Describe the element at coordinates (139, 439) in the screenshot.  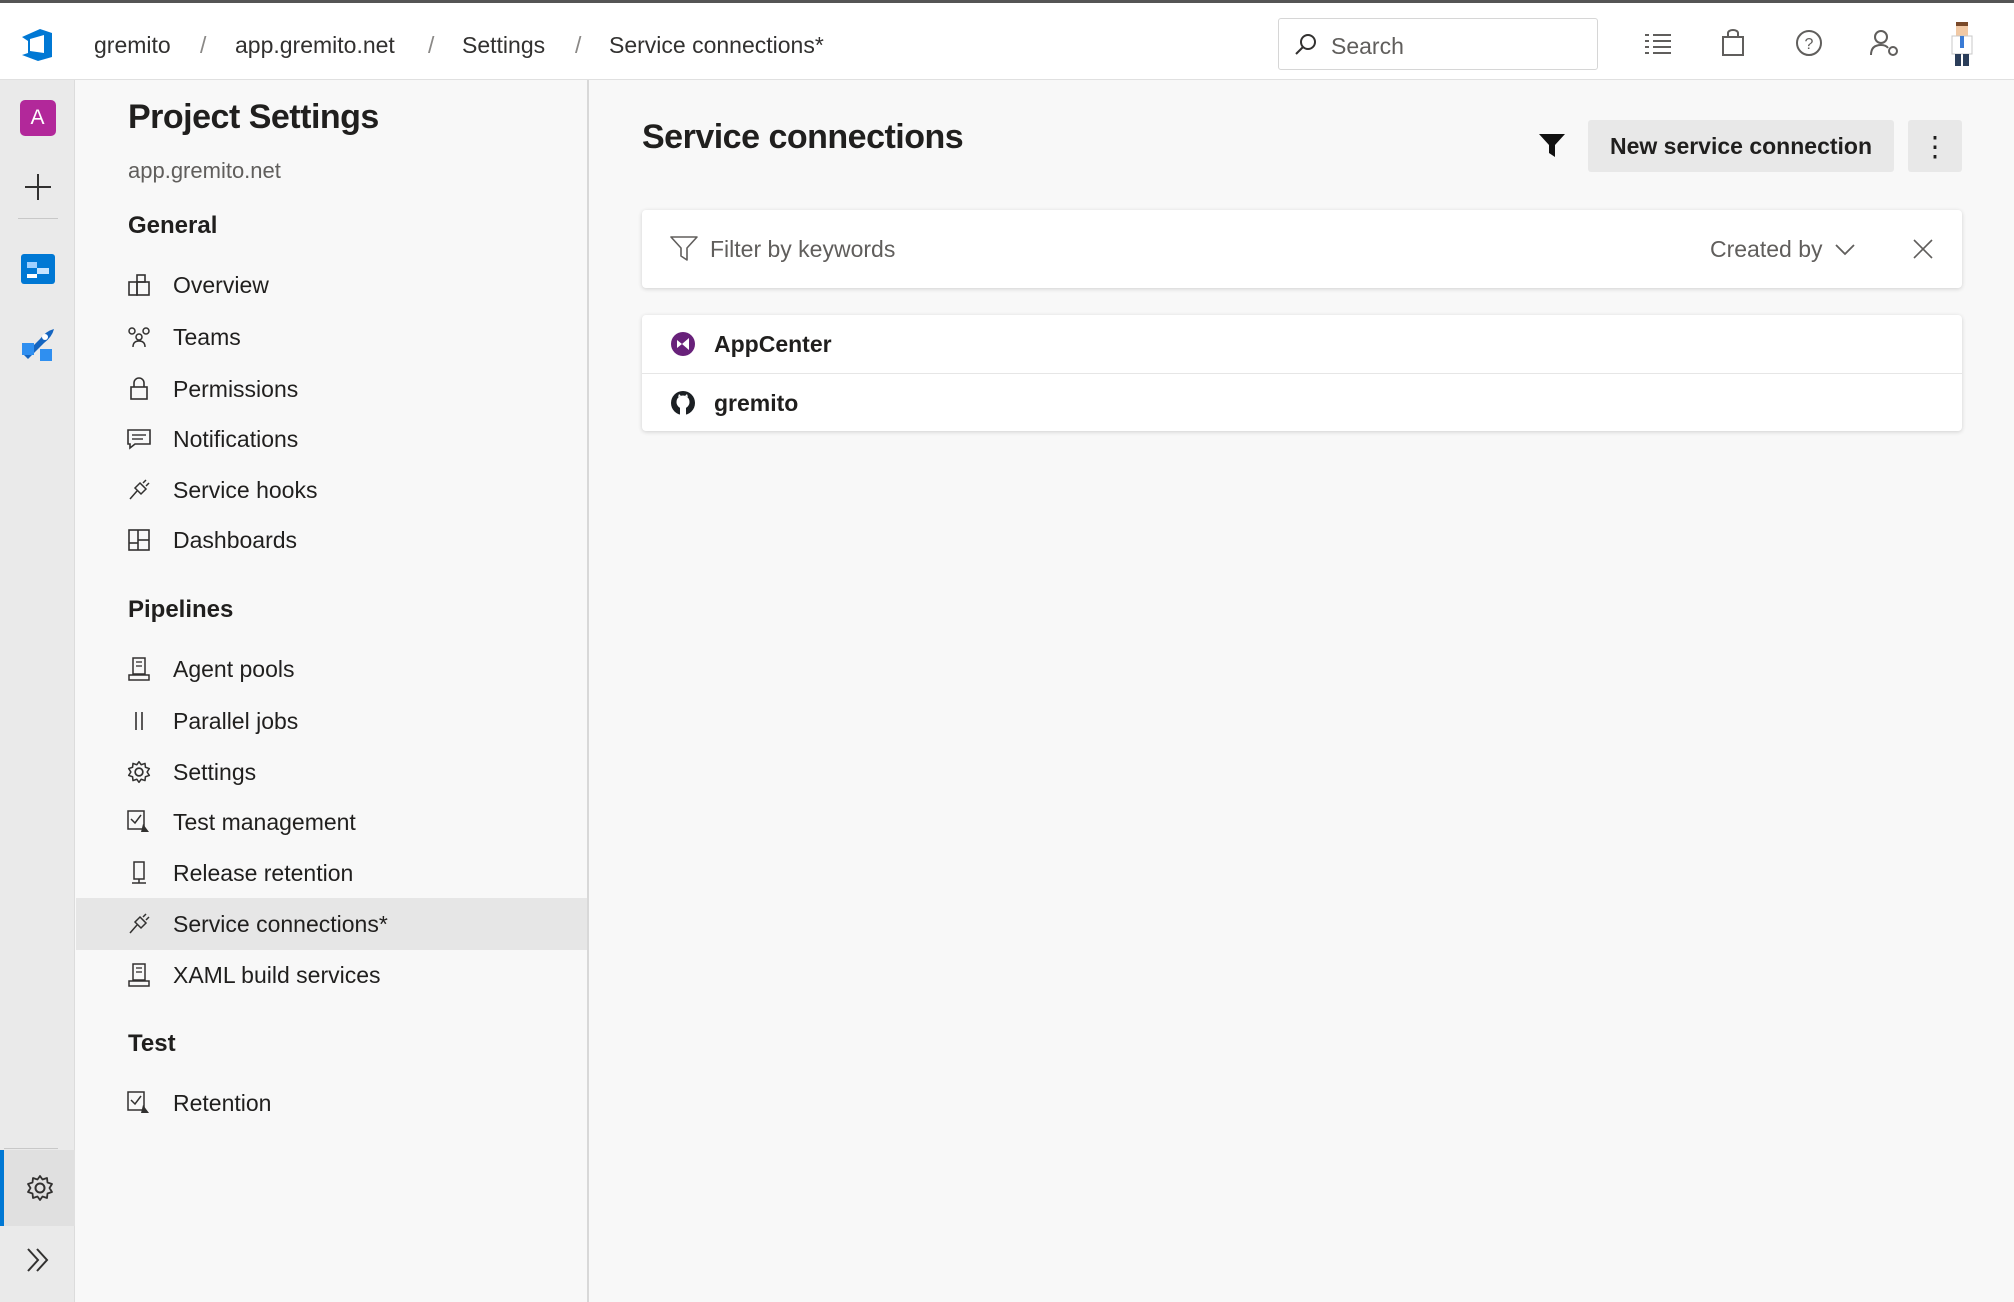
I see `comment-icon` at that location.